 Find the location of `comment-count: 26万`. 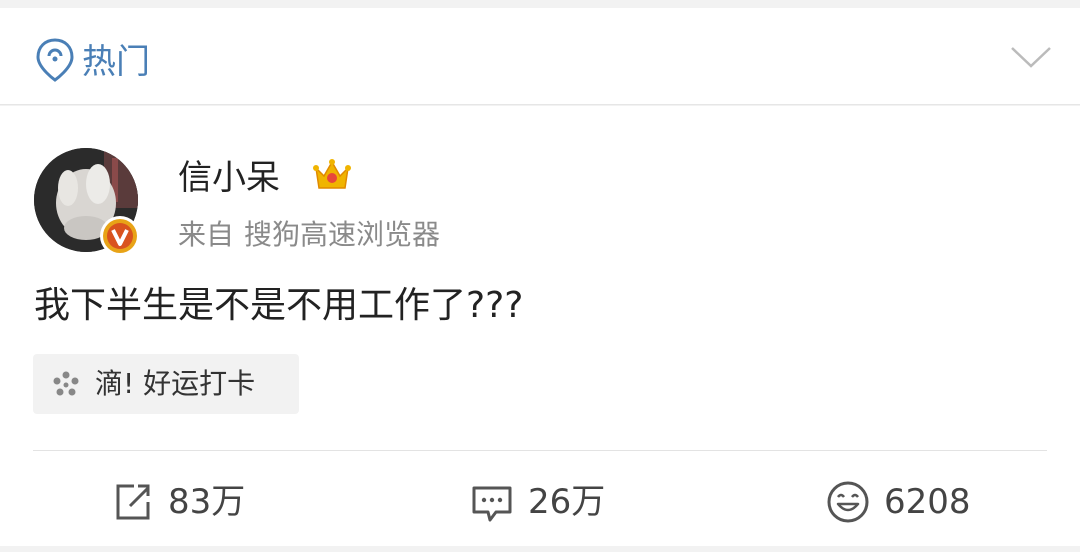

comment-count: 26万 is located at coordinates (567, 502).